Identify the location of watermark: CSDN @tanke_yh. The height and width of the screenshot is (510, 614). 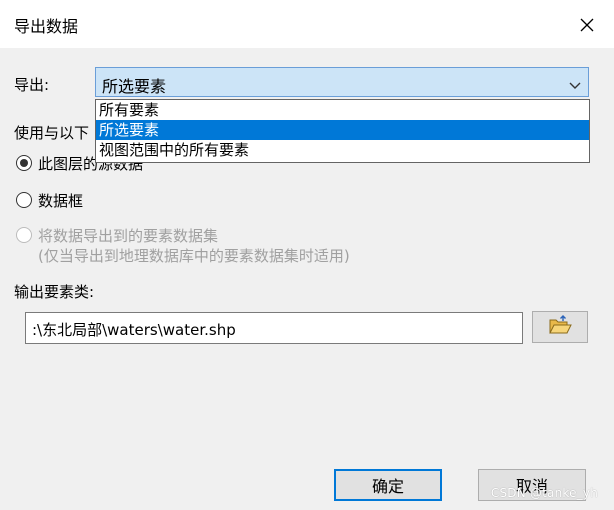
(544, 493).